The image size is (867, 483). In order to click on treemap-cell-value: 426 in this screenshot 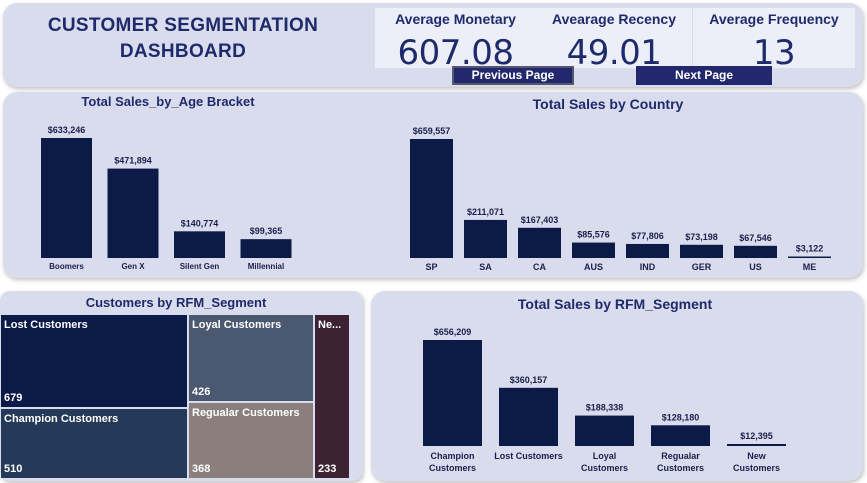, I will do `click(201, 392)`.